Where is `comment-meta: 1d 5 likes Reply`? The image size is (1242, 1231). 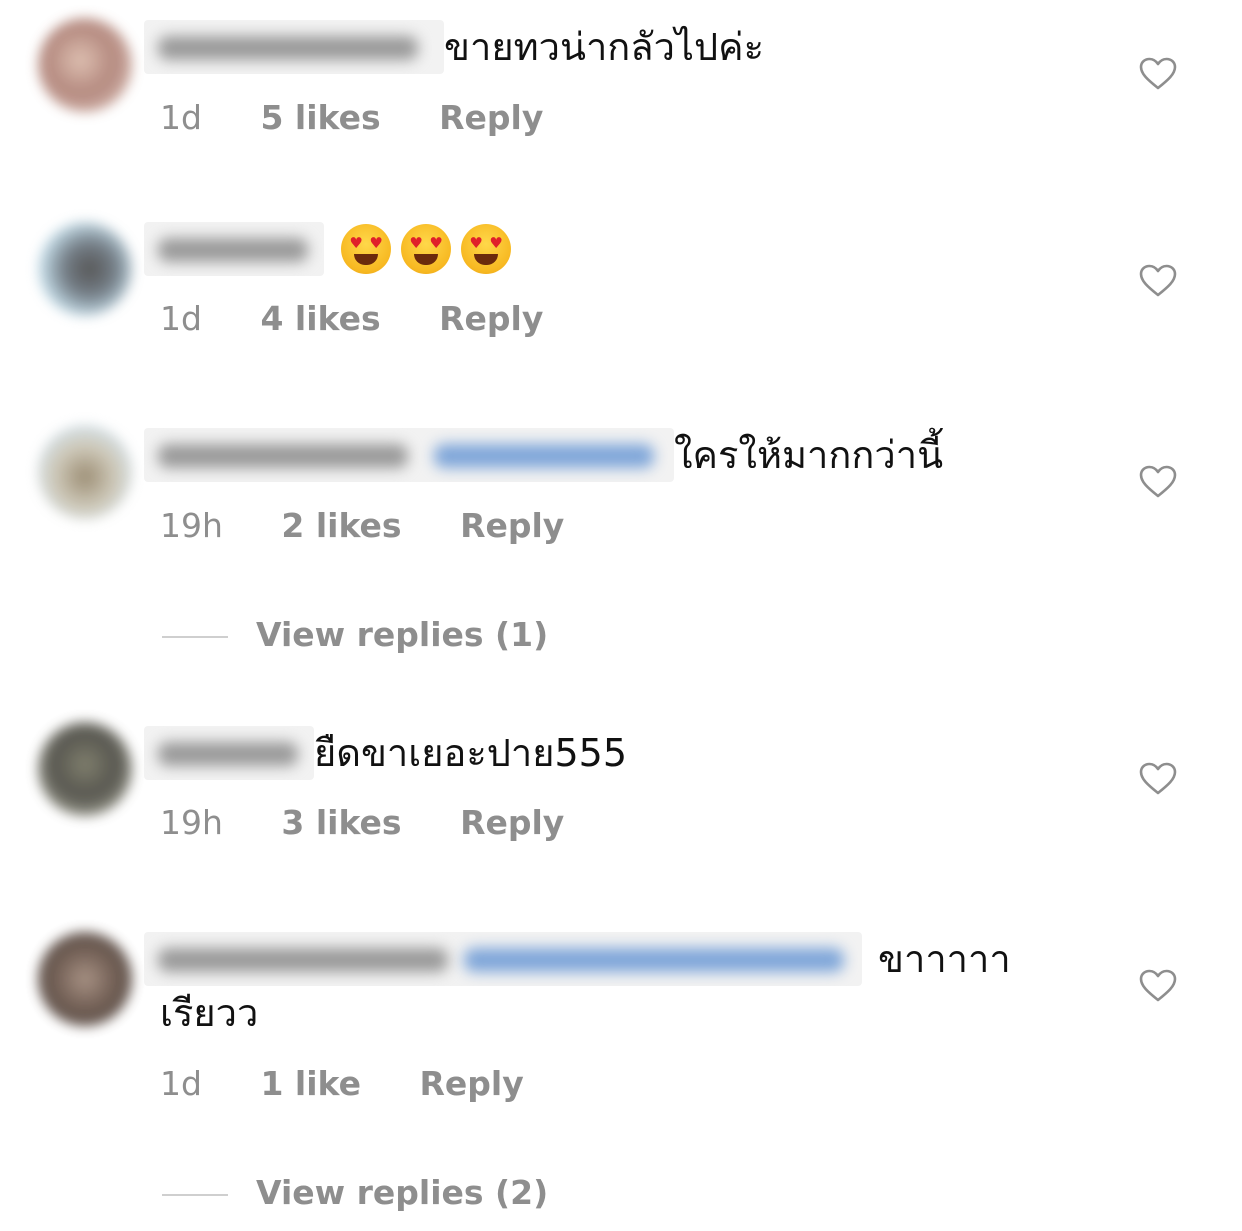 comment-meta: 1d 5 likes Reply is located at coordinates (351, 118).